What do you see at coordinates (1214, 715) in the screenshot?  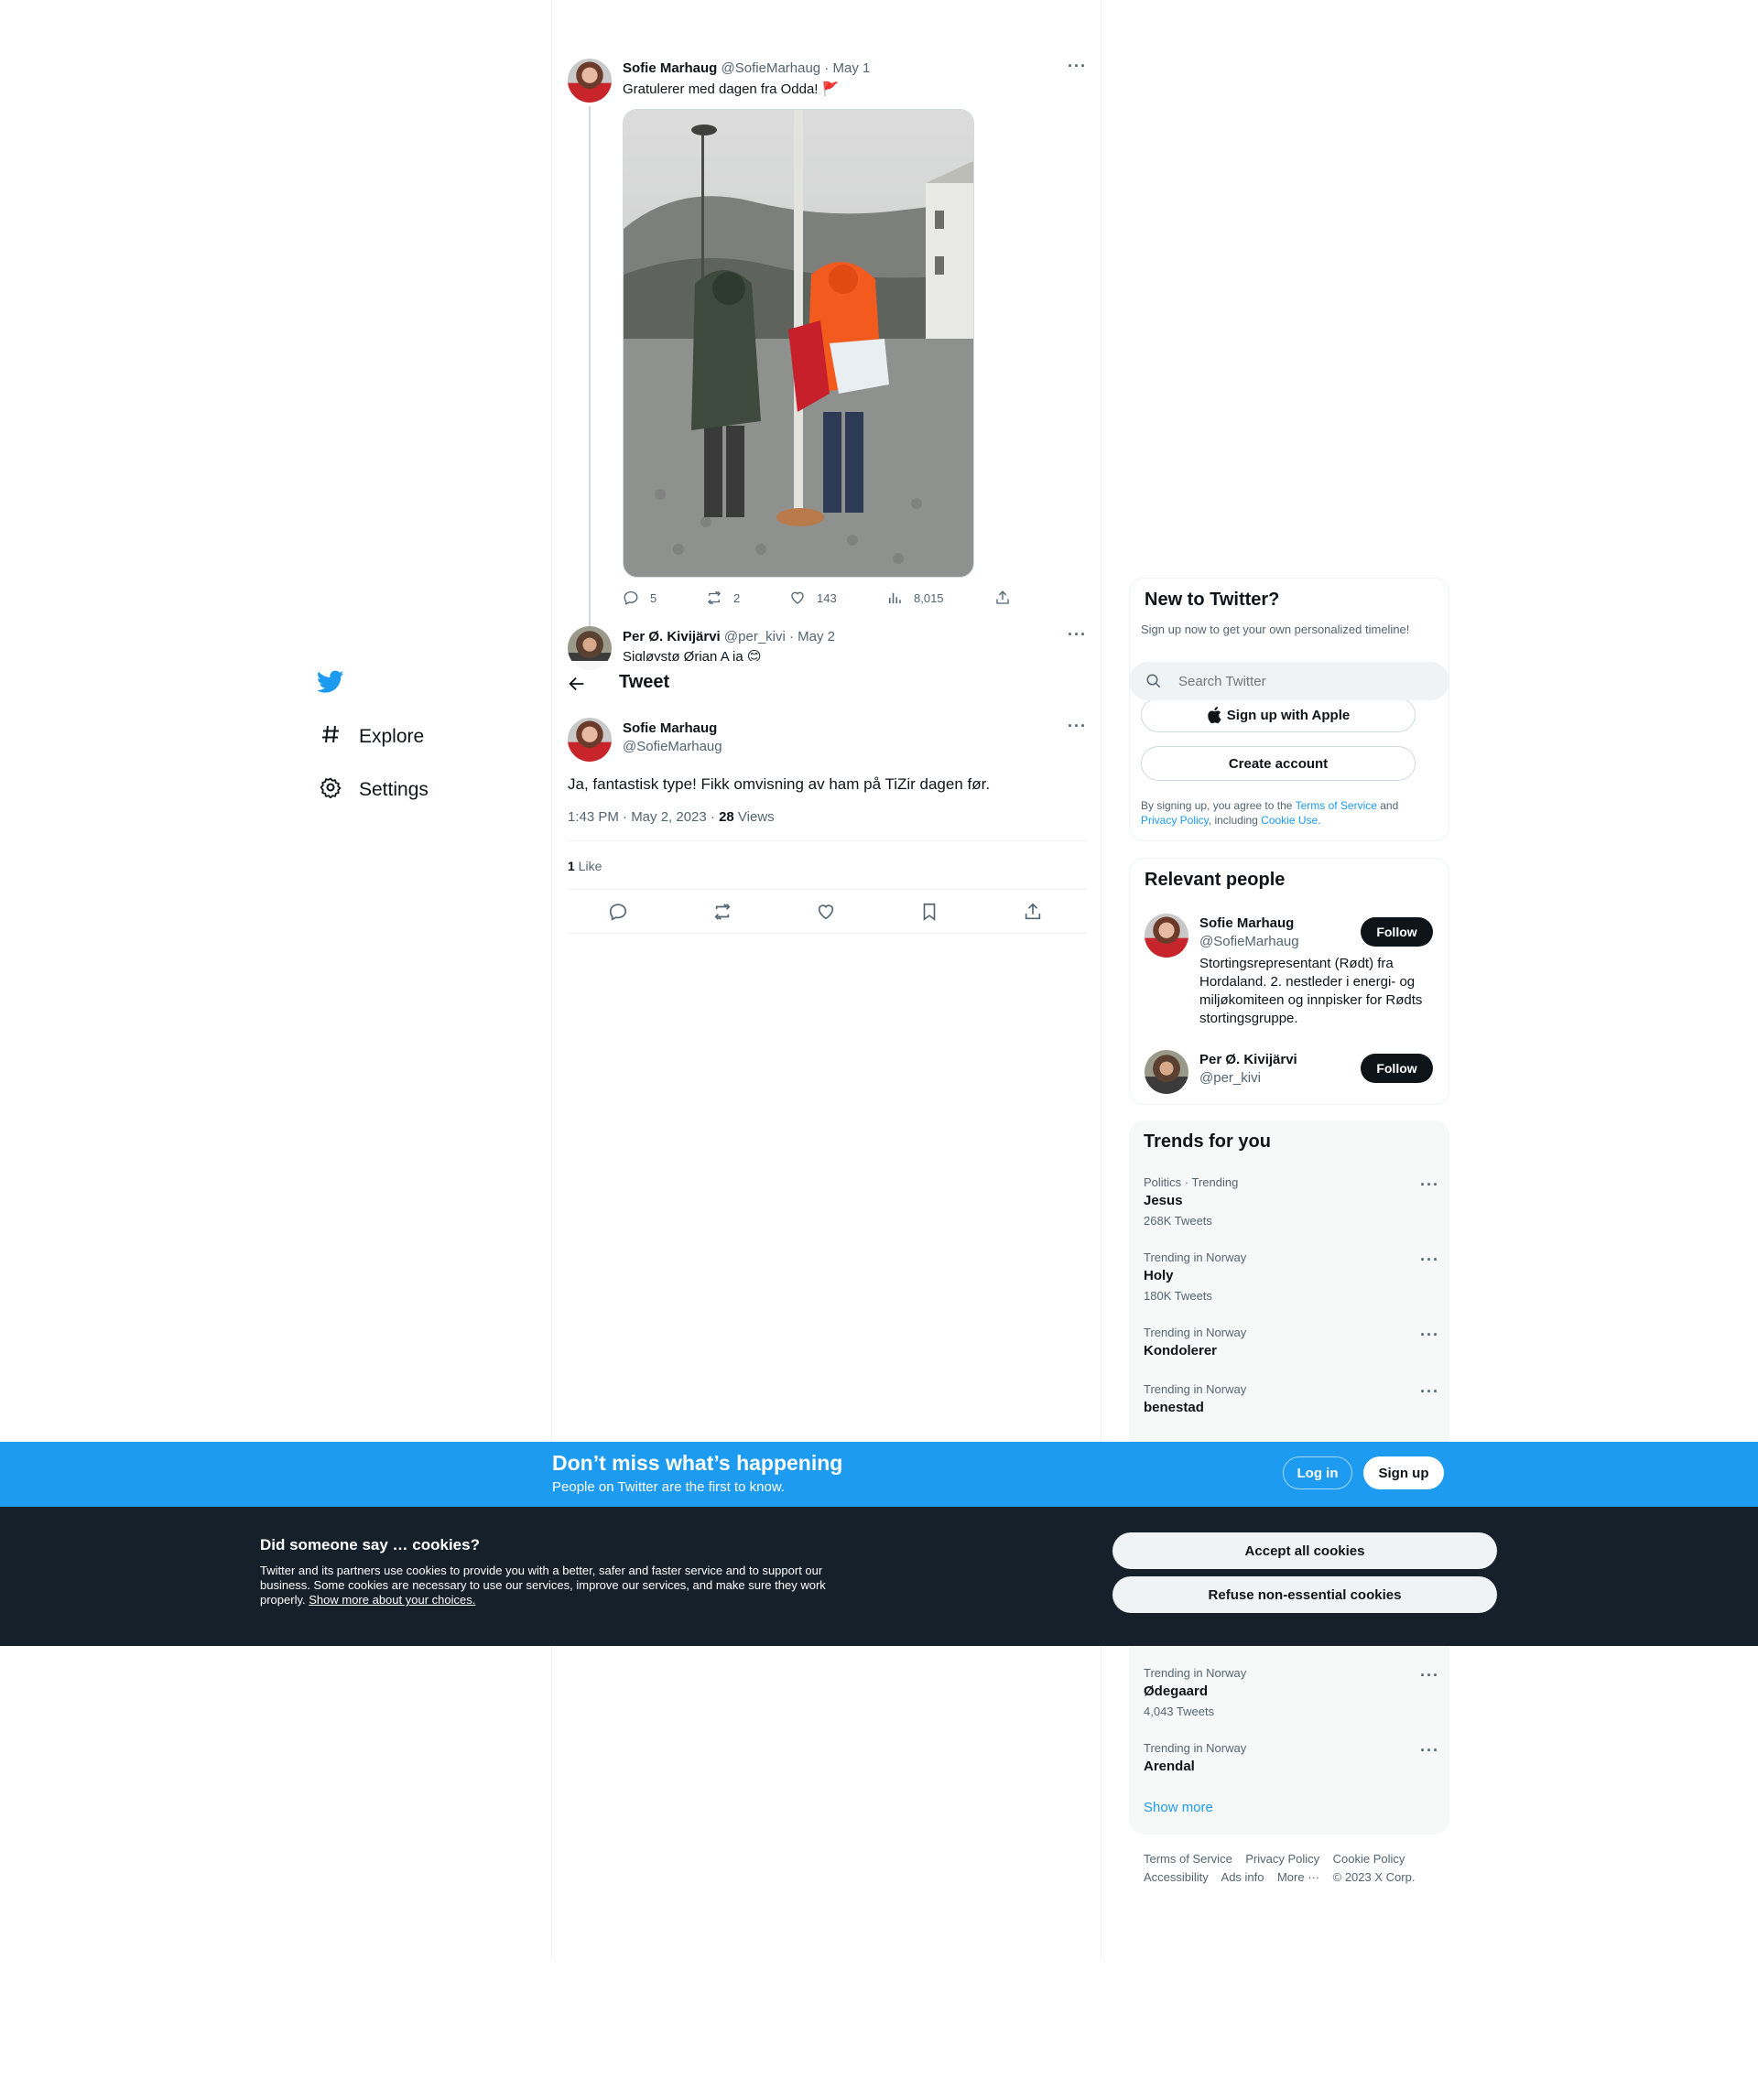 I see `apple-icon` at bounding box center [1214, 715].